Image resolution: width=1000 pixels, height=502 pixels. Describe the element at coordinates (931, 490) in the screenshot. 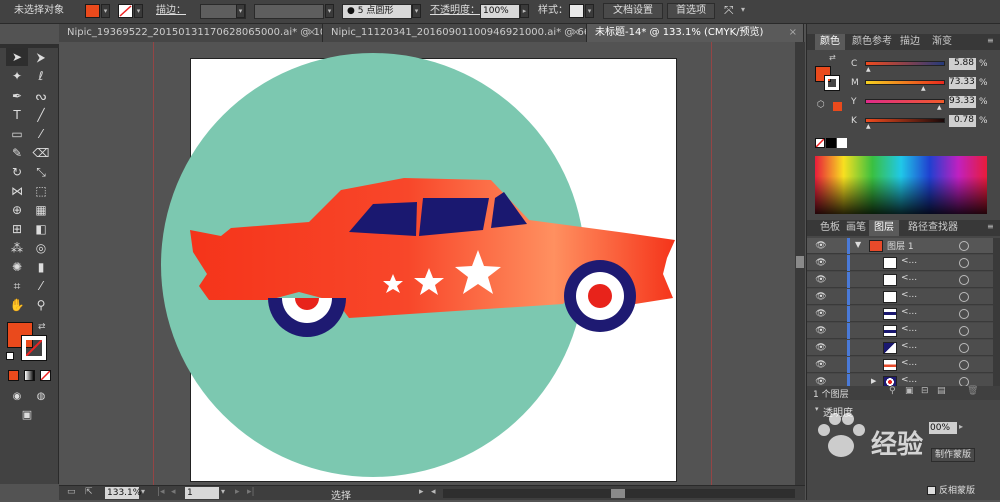

I see `invert-mask-checkbox` at that location.